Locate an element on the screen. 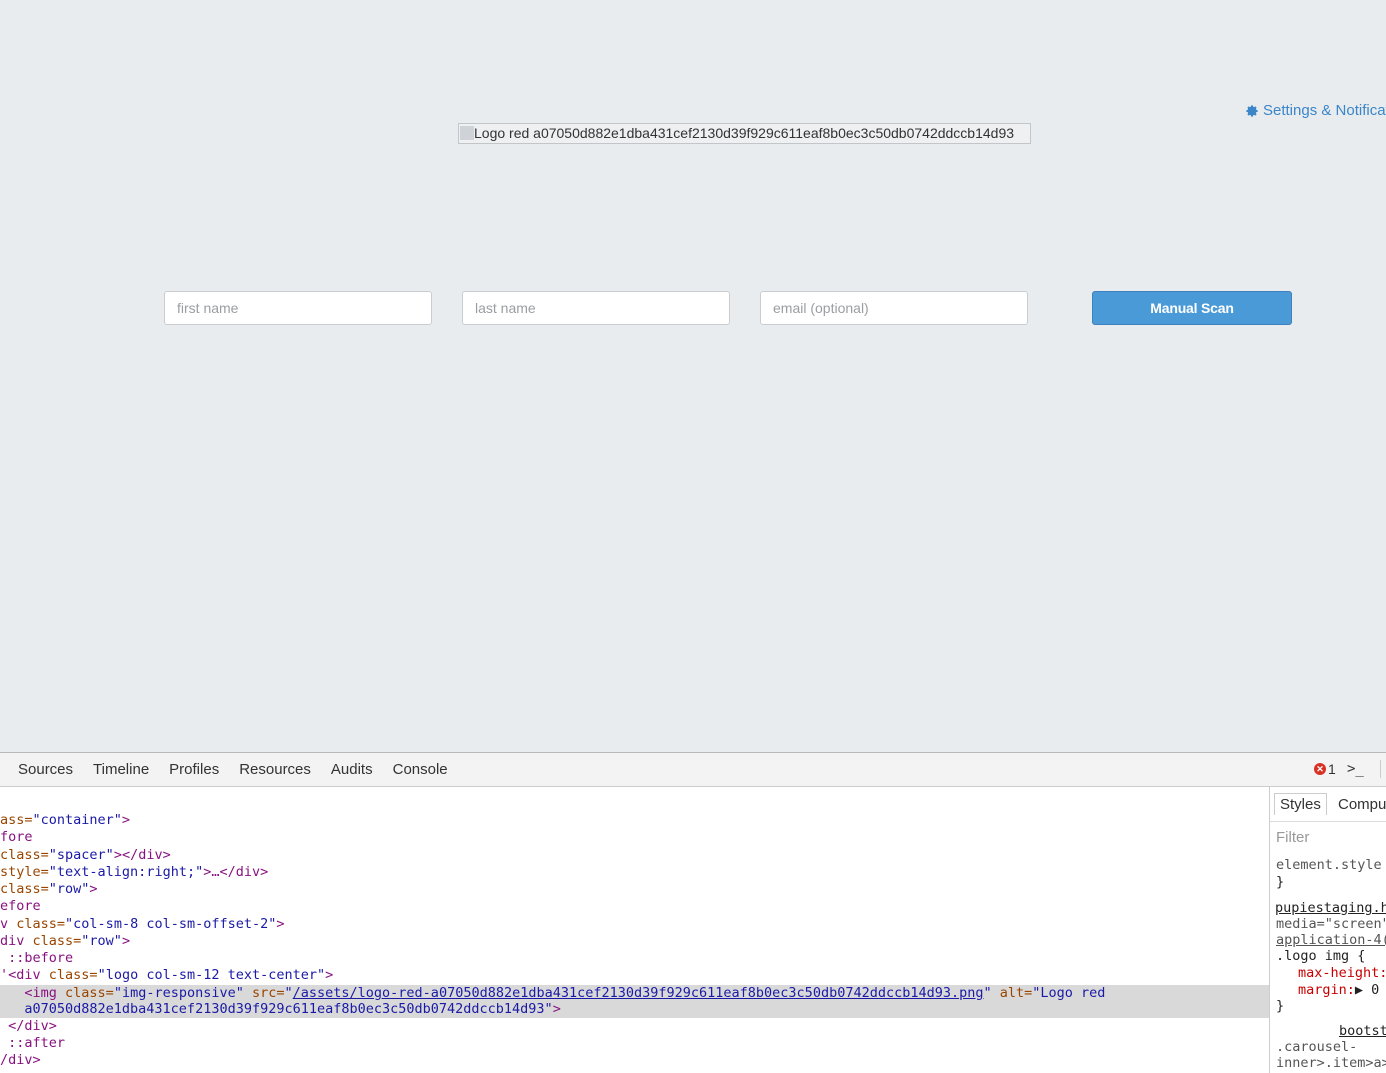  tab-profiles: Profiles is located at coordinates (194, 769).